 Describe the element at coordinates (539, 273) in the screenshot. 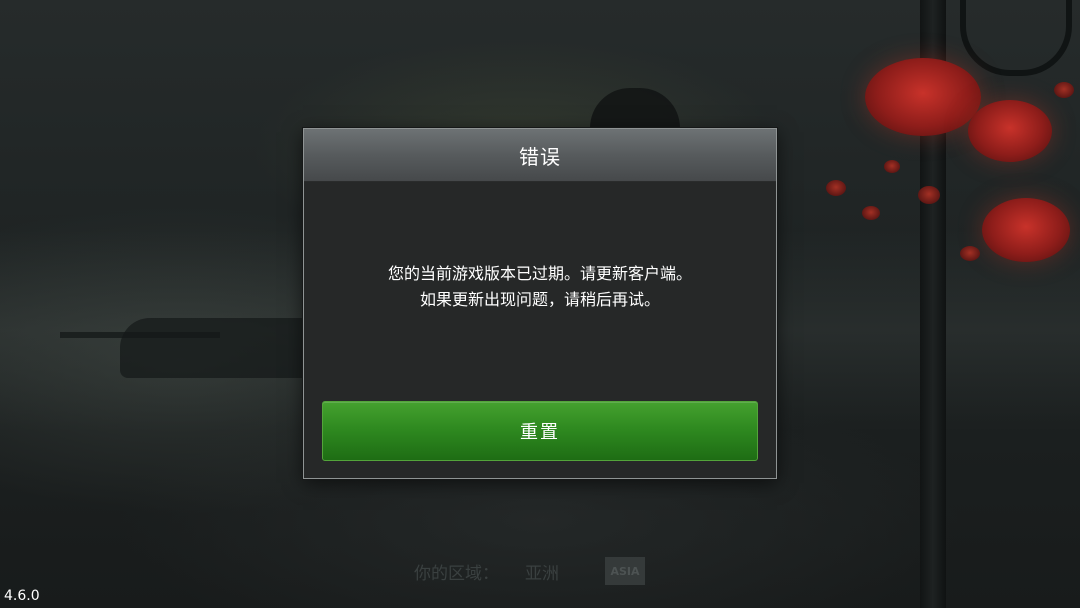

I see `message-line: 您的当前游戏版本已过期。请更新客户端。` at that location.